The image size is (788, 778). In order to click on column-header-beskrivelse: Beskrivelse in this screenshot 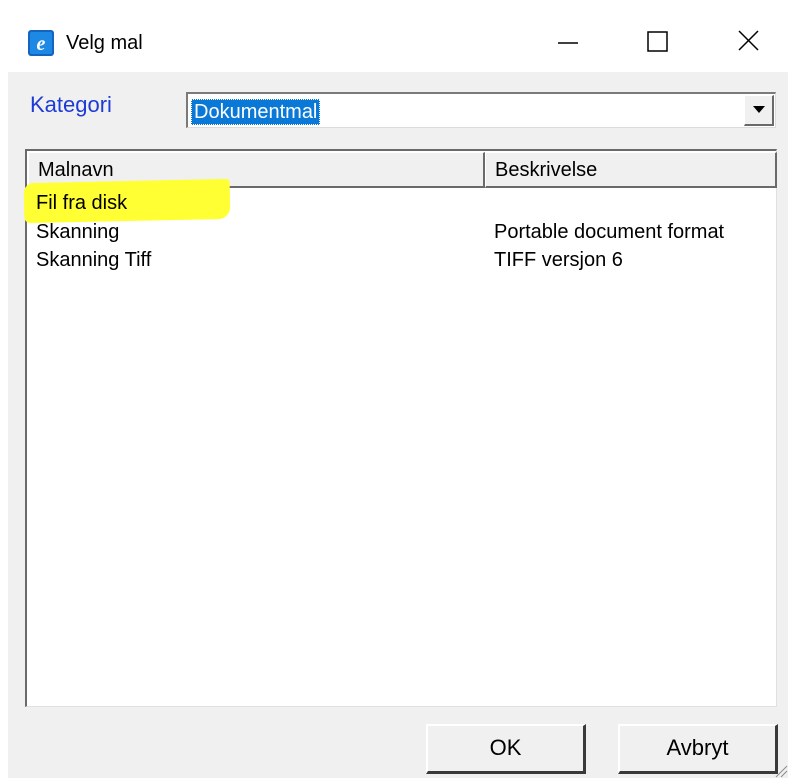, I will do `click(631, 170)`.